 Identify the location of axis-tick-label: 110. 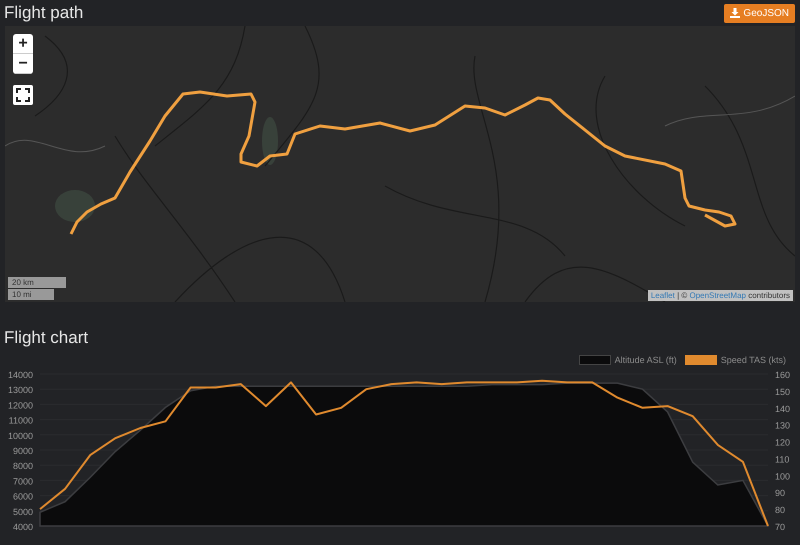
(782, 459).